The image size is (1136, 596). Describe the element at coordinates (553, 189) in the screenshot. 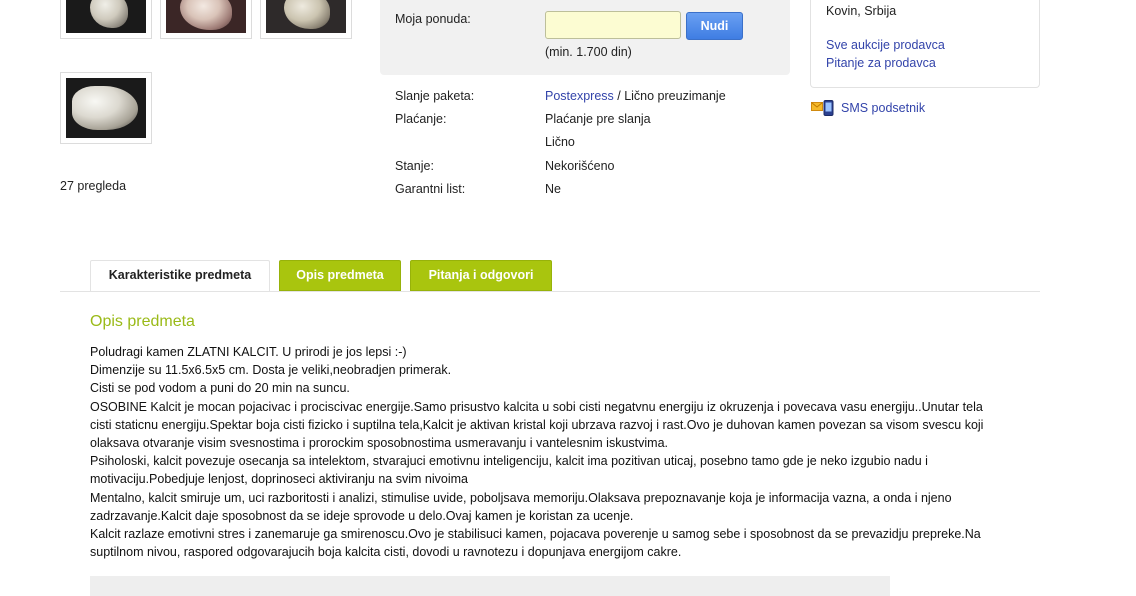

I see `warranty-value: Ne` at that location.